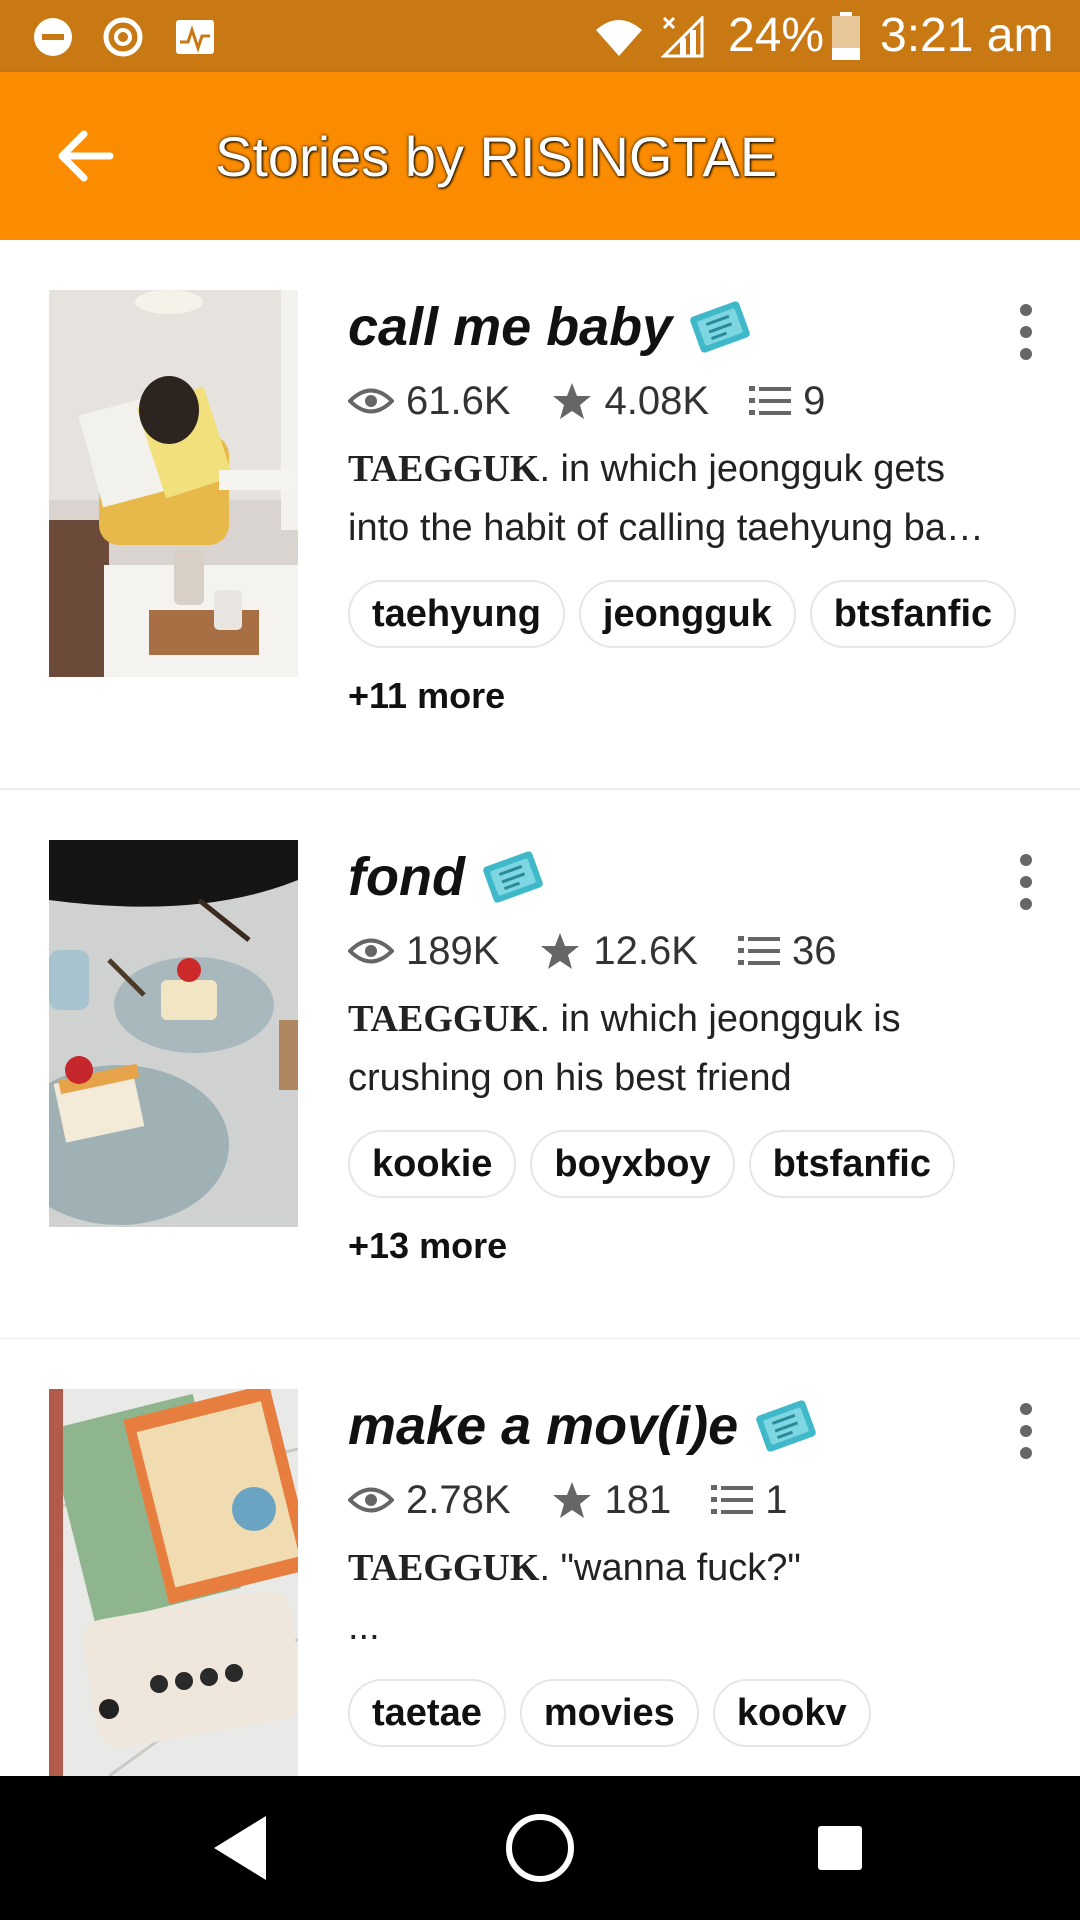 The image size is (1080, 1920). I want to click on tag-chip: kookie, so click(432, 1164).